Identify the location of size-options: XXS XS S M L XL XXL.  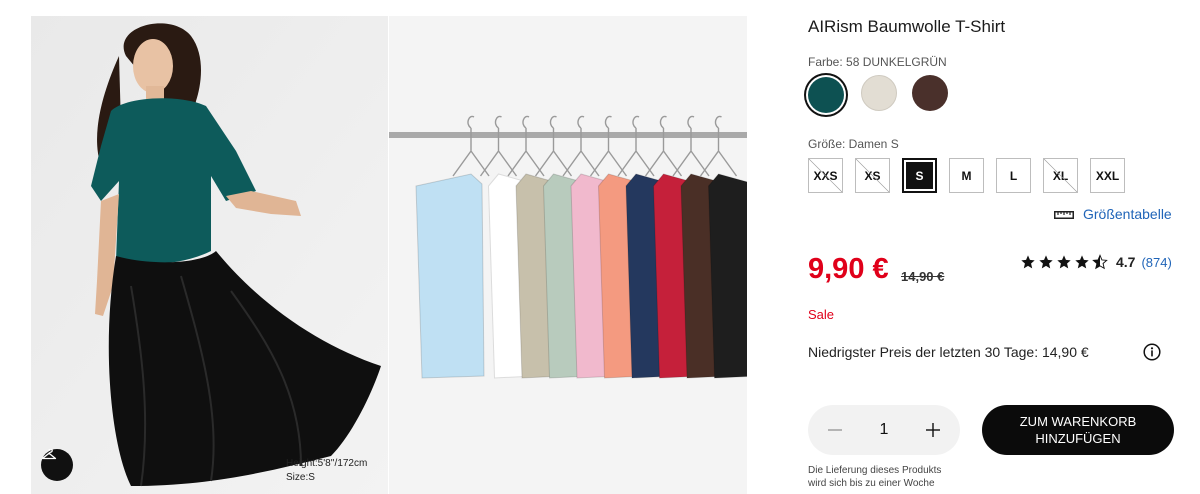
(966, 175).